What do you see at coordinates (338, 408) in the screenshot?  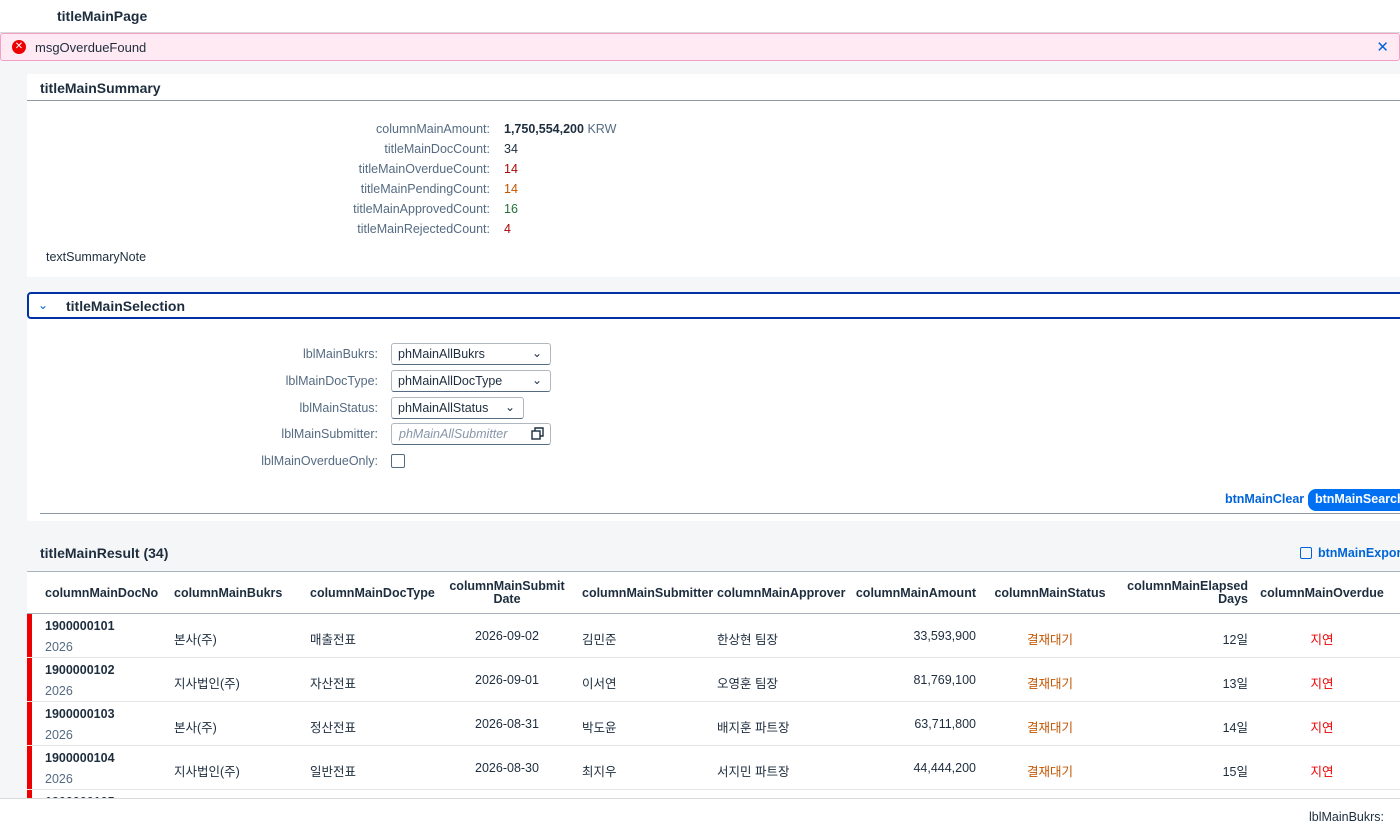 I see `status-label: lblMainStatus:` at bounding box center [338, 408].